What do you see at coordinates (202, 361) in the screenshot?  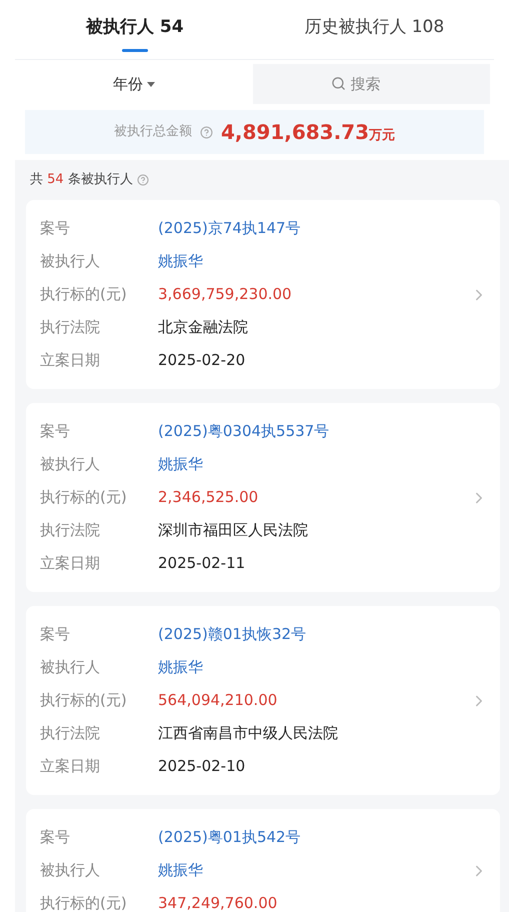 I see `field-value: 2025-02-20` at bounding box center [202, 361].